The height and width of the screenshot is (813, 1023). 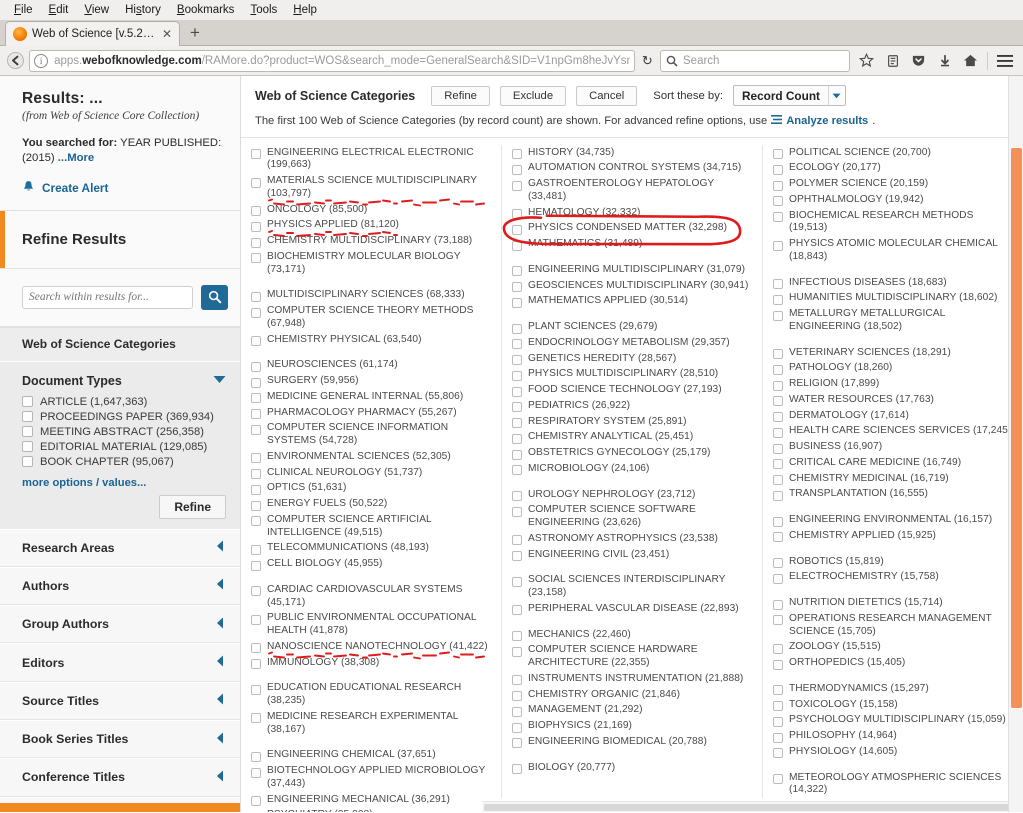 I want to click on category-checkbox-row: FOOD SCIENCE TECHNOLOGY (27,193), so click(x=632, y=391).